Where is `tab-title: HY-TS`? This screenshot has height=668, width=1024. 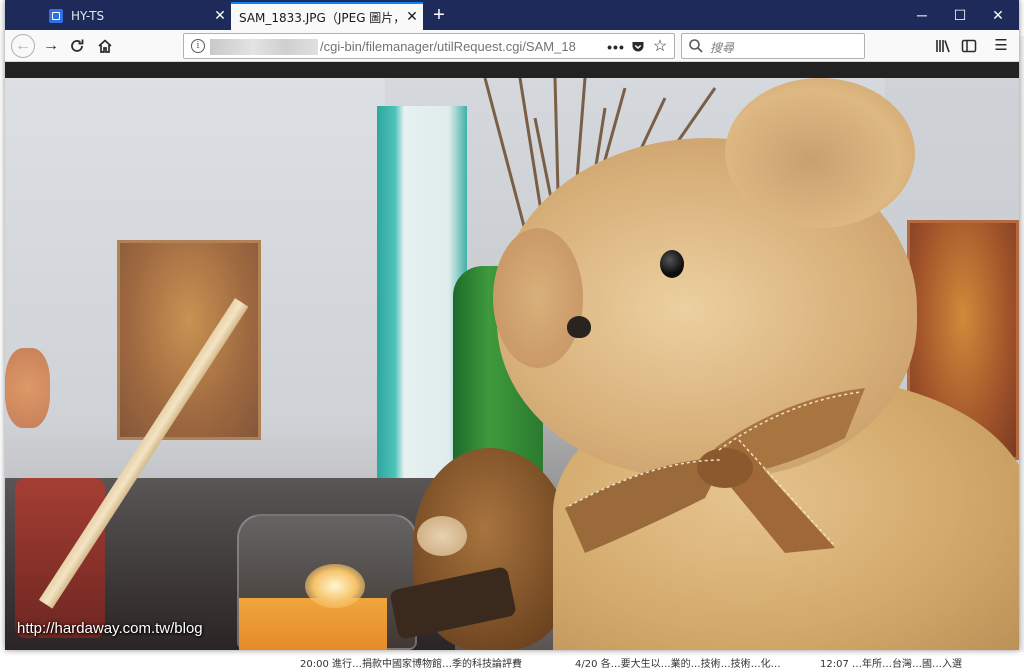
tab-title: HY-TS is located at coordinates (88, 16).